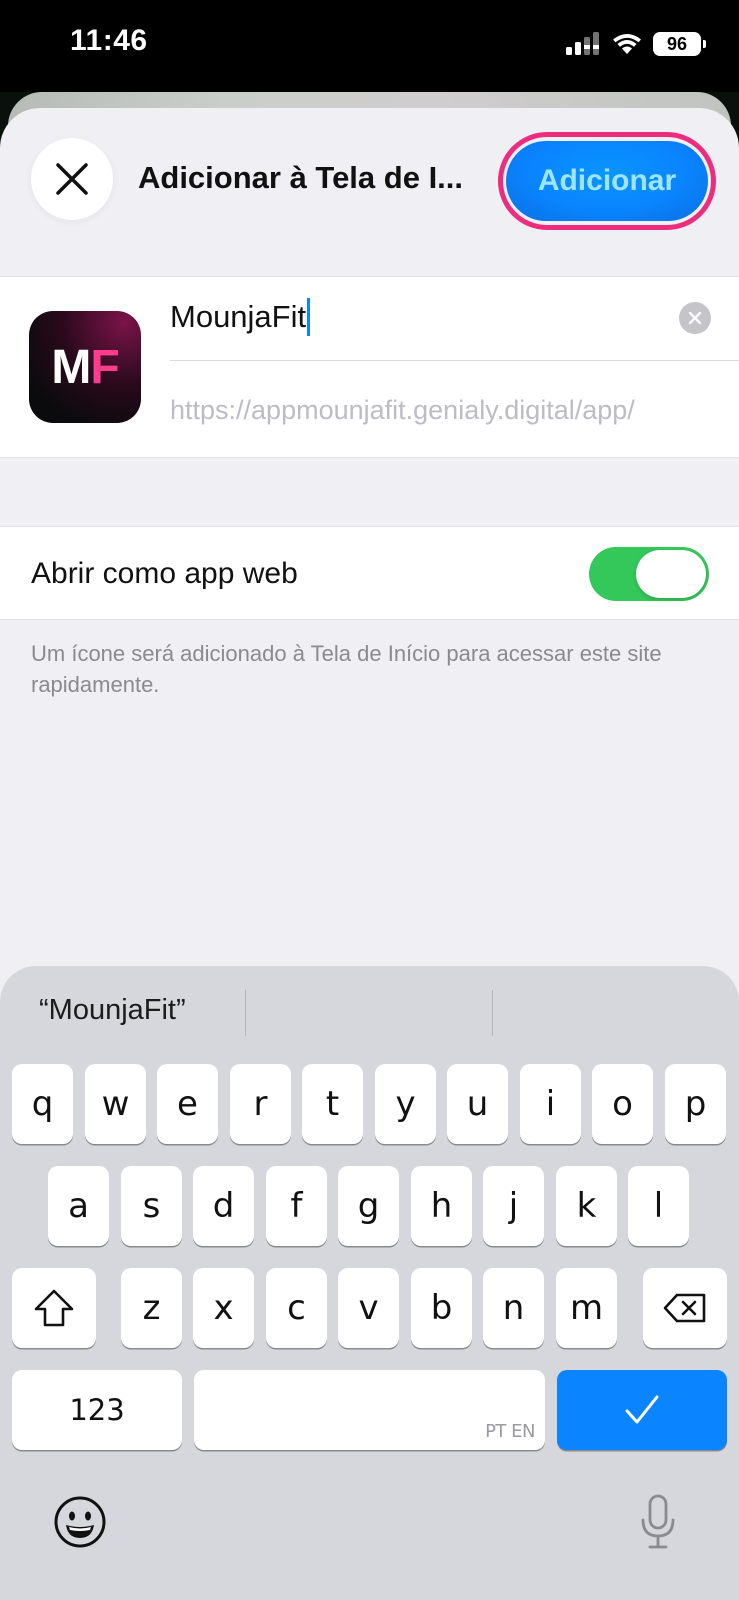 This screenshot has width=739, height=1600. What do you see at coordinates (586, 1308) in the screenshot?
I see `key-m: m` at bounding box center [586, 1308].